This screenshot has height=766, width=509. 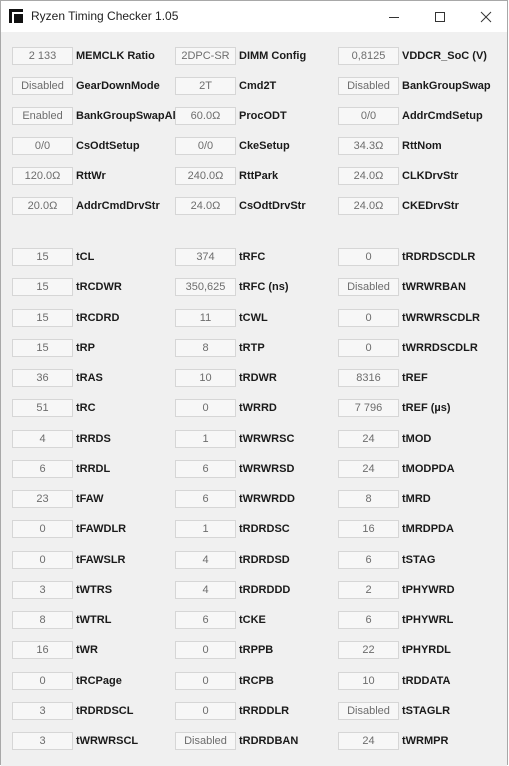 I want to click on maximize-icon, so click(x=440, y=16).